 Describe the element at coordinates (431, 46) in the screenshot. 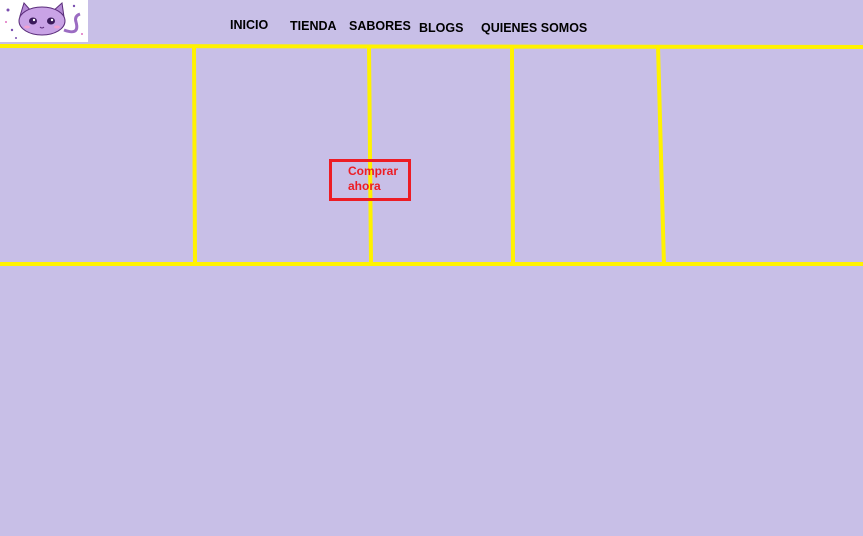

I see `grid-top-line` at that location.